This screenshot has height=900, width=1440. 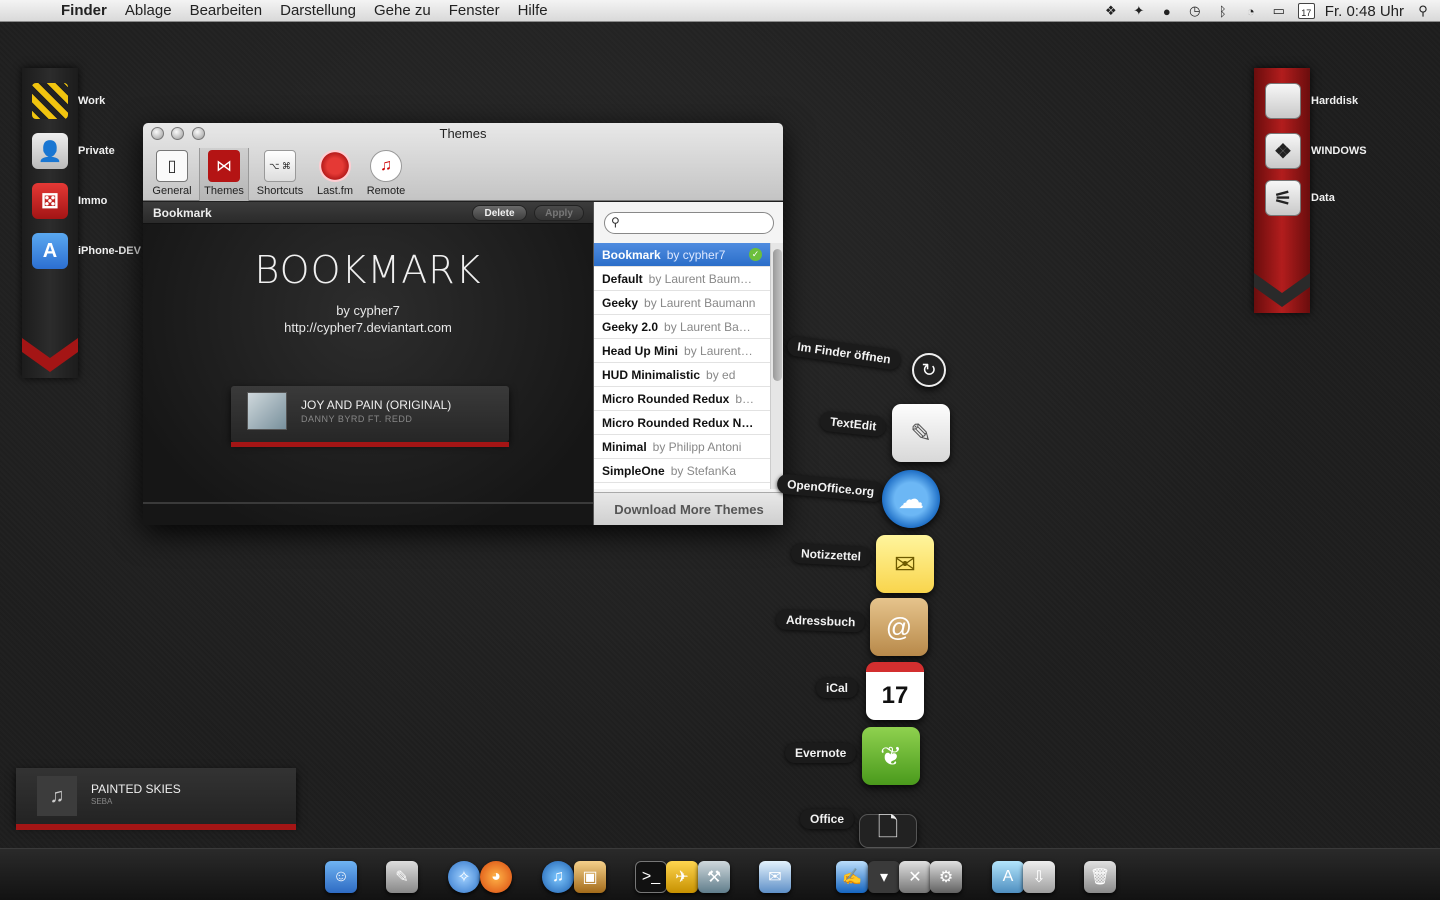 What do you see at coordinates (620, 302) in the screenshot?
I see `theme-name: Geeky` at bounding box center [620, 302].